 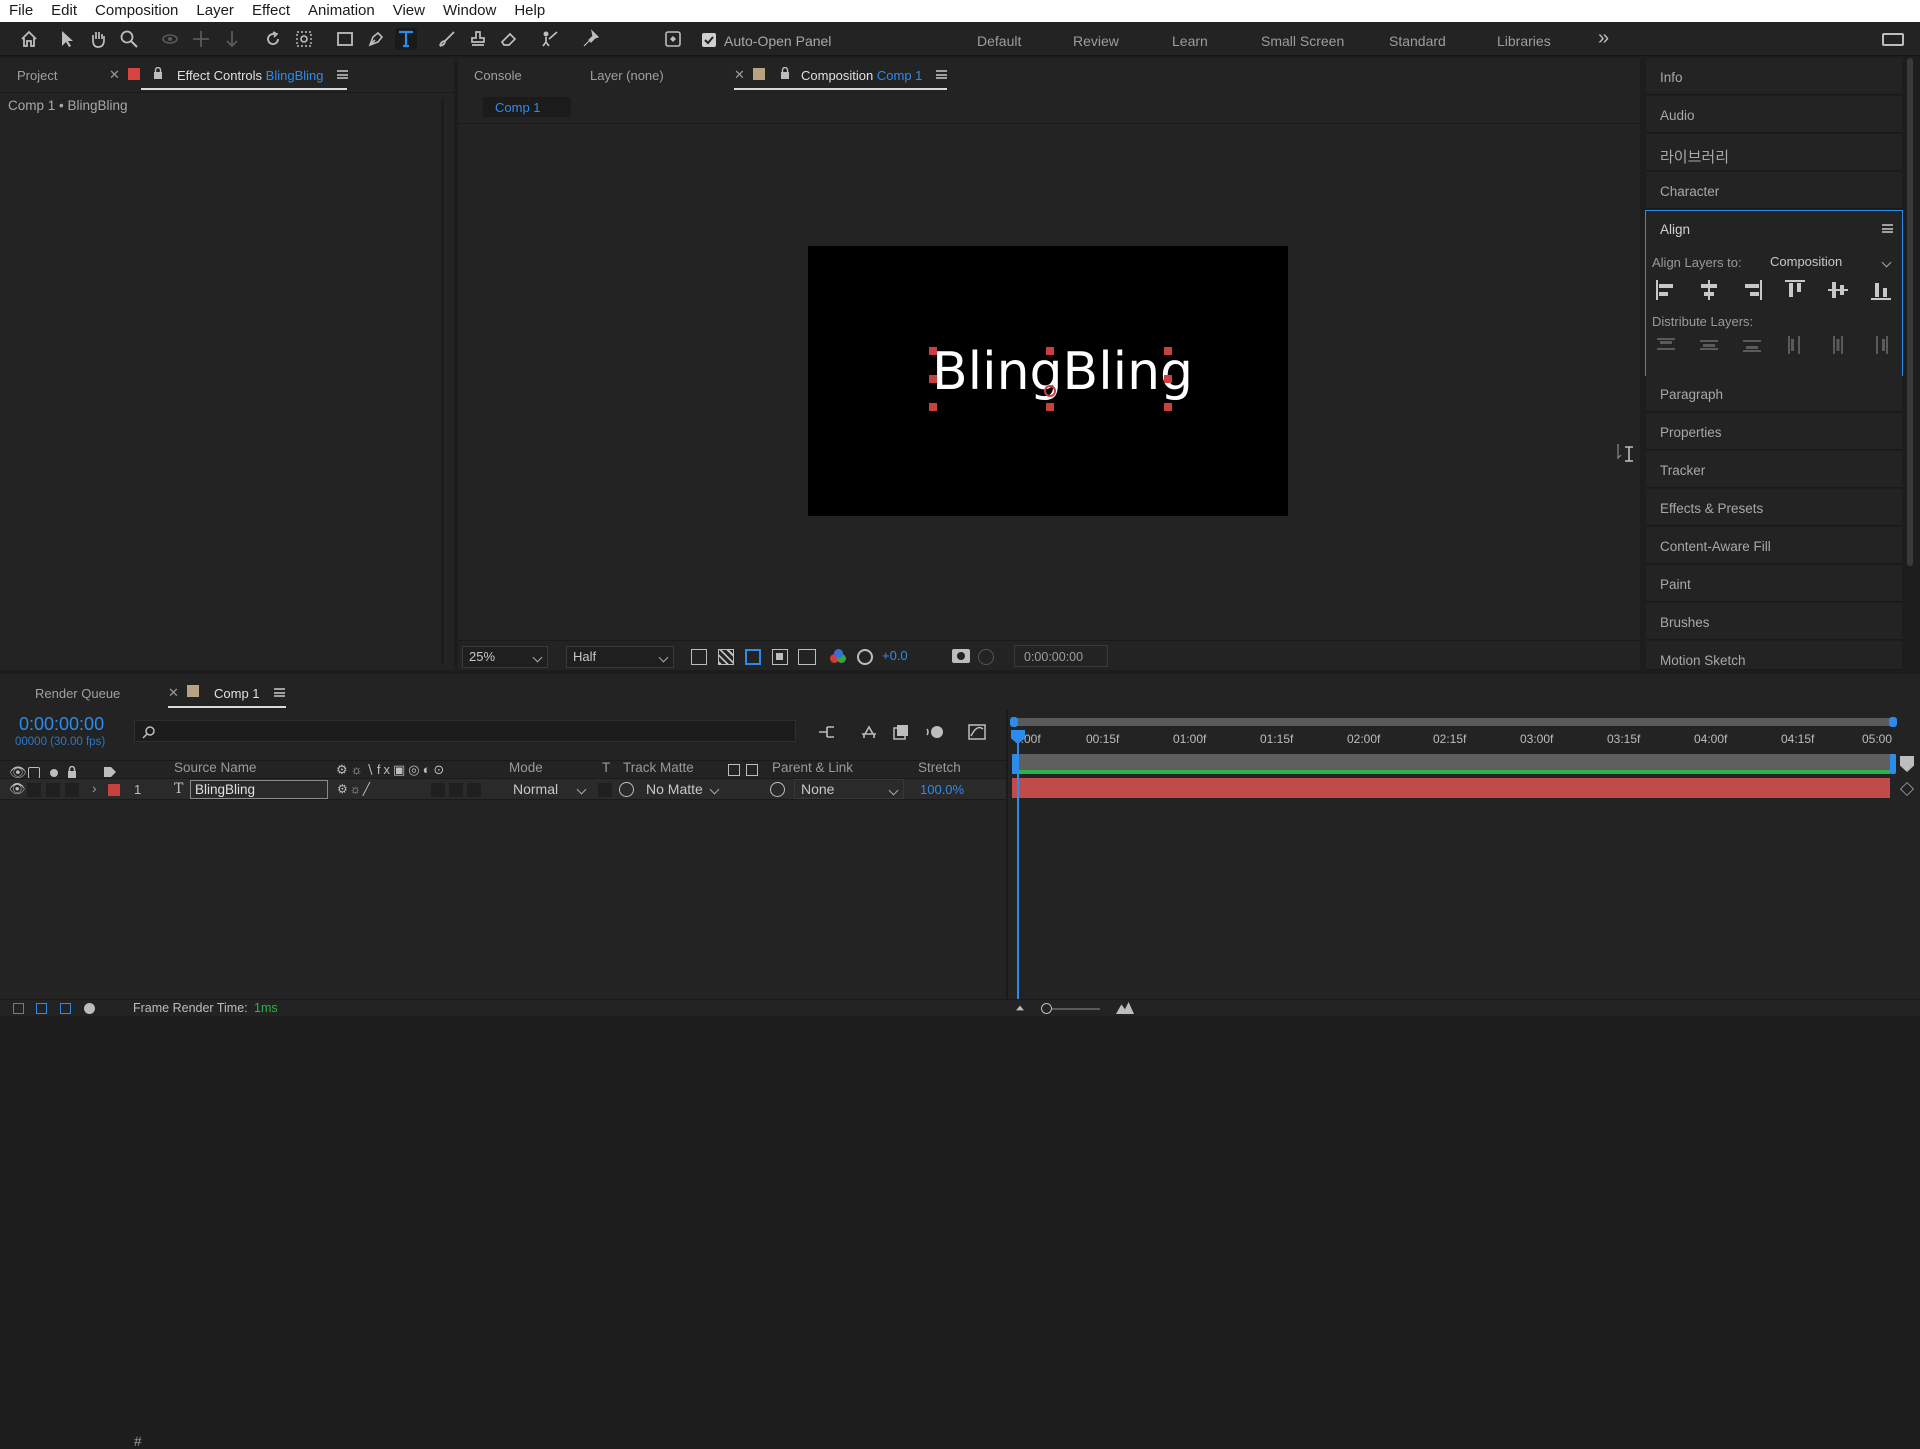 I want to click on panel-character: Character, so click(x=1774, y=190).